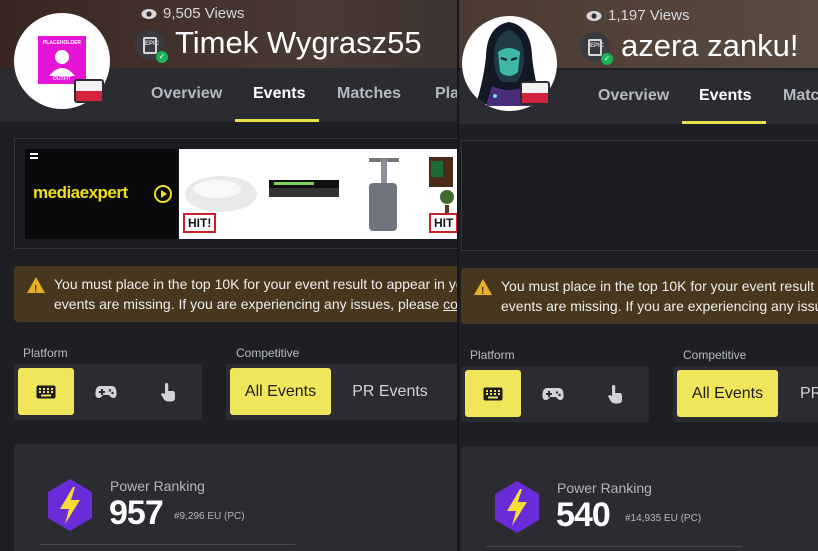 Image resolution: width=818 pixels, height=551 pixels. Describe the element at coordinates (136, 513) in the screenshot. I see `power-ranking-value: 957` at that location.